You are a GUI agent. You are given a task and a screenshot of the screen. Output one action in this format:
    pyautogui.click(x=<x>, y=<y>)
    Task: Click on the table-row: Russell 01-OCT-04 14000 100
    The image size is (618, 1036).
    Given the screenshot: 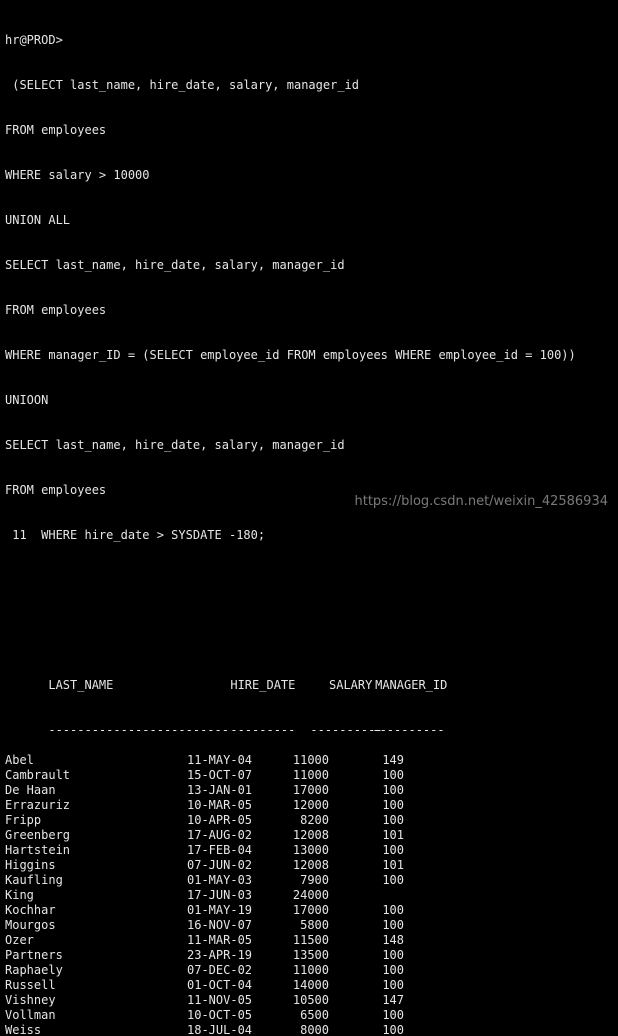 What is the action you would take?
    pyautogui.click(x=311, y=985)
    